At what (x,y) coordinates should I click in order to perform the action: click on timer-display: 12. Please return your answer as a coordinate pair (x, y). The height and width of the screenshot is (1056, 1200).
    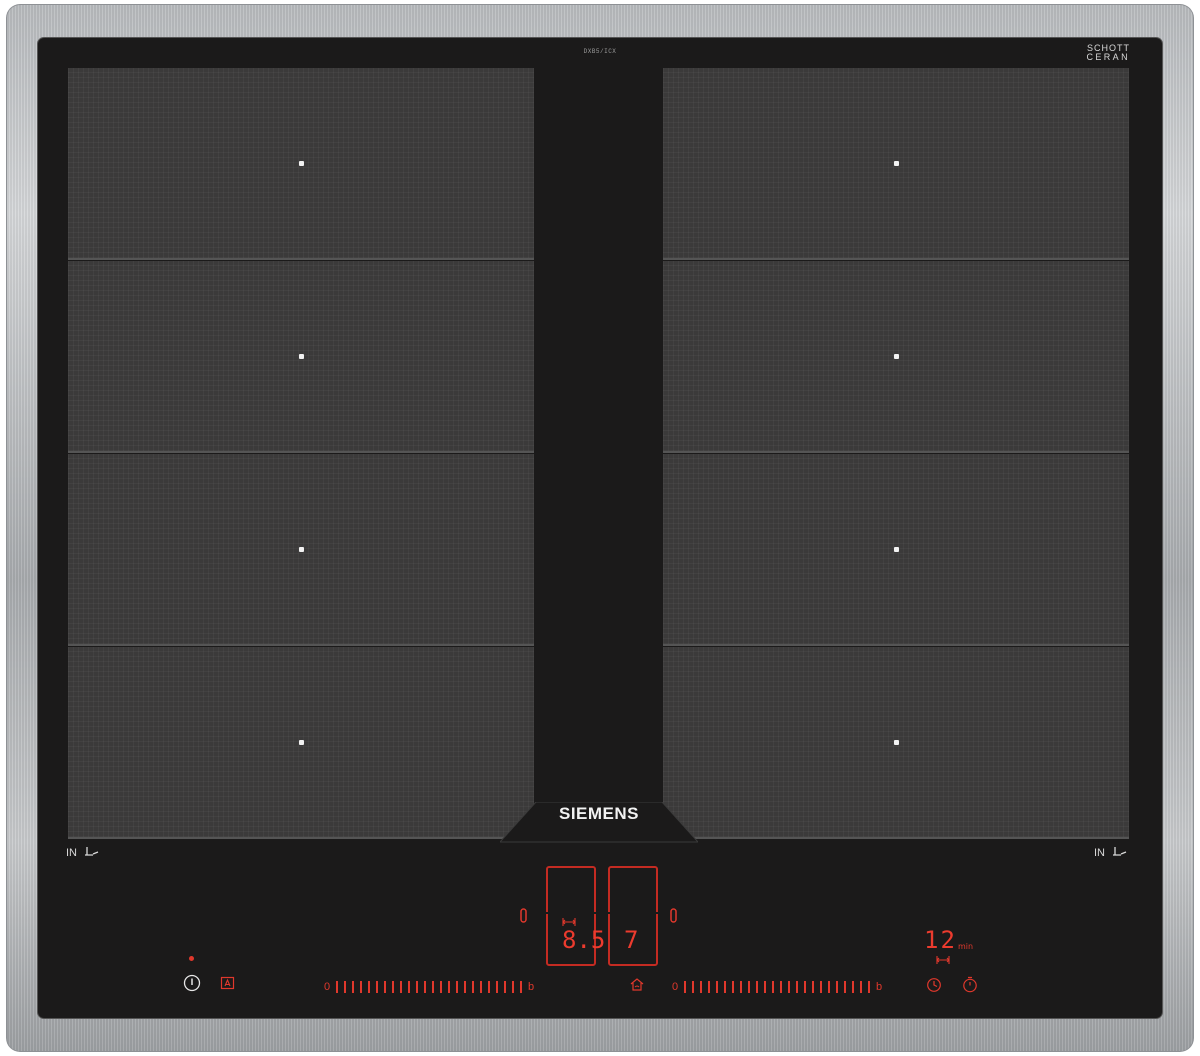
    Looking at the image, I should click on (940, 940).